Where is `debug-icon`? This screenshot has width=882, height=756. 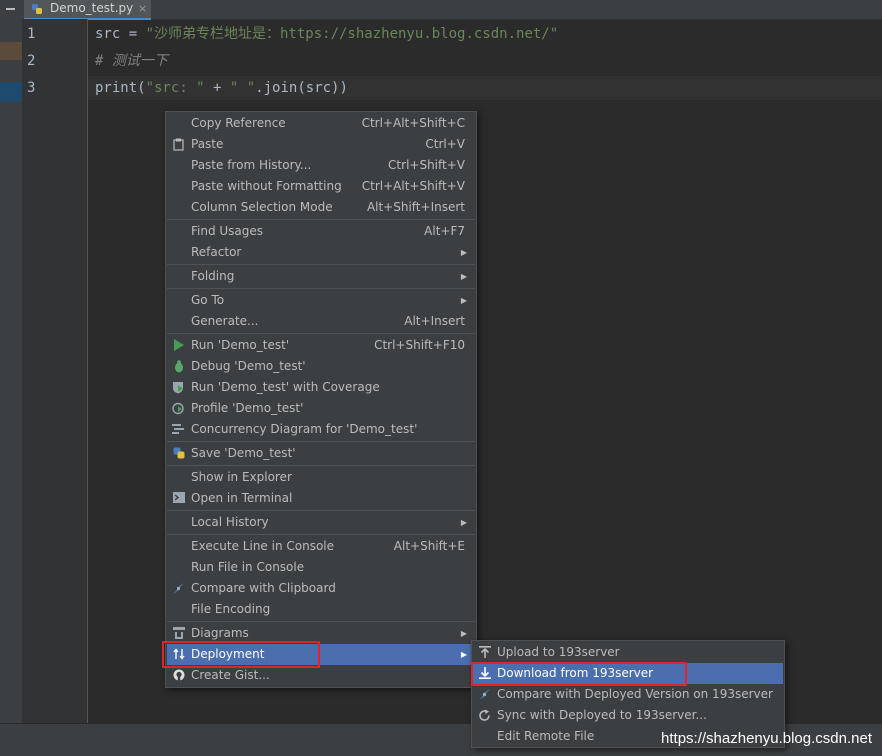
debug-icon is located at coordinates (178, 366).